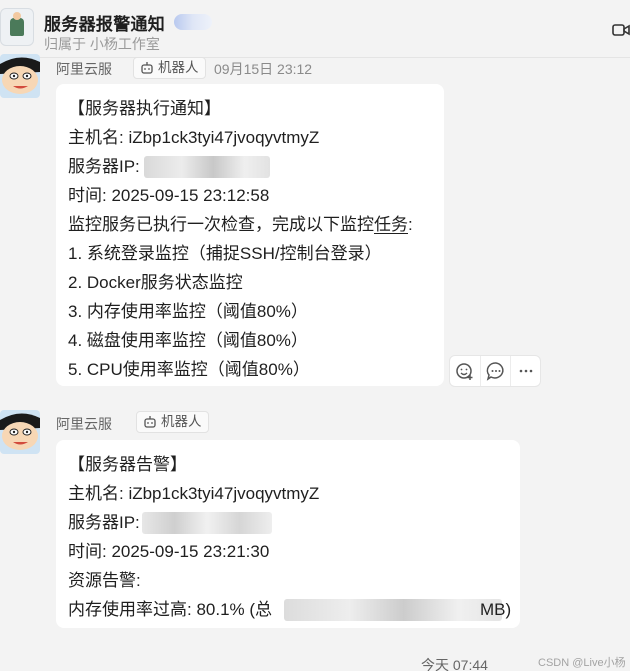  What do you see at coordinates (189, 369) in the screenshot?
I see `message-line: 5. CPU使用率监控（阈值80%）` at bounding box center [189, 369].